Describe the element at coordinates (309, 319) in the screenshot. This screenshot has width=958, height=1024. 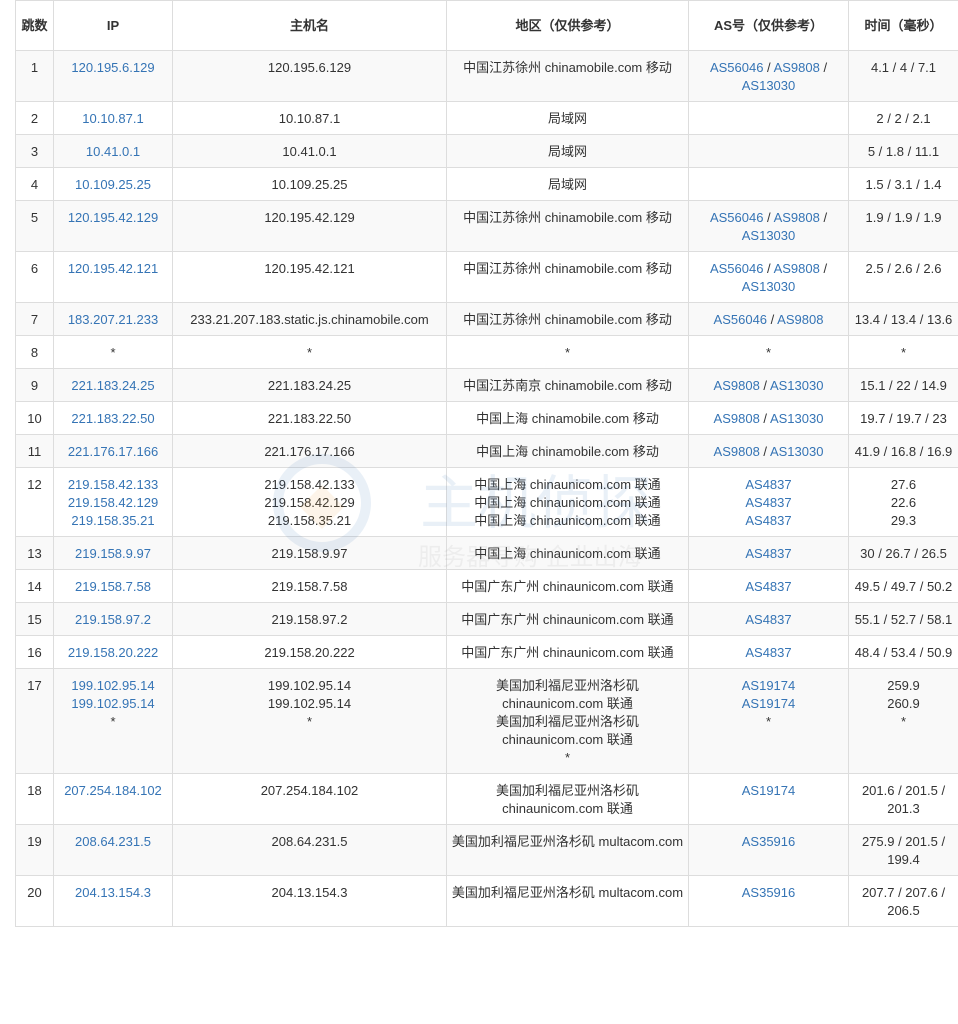
I see `hostname: 233.21.207.183.static.js.chinamobile.com` at that location.